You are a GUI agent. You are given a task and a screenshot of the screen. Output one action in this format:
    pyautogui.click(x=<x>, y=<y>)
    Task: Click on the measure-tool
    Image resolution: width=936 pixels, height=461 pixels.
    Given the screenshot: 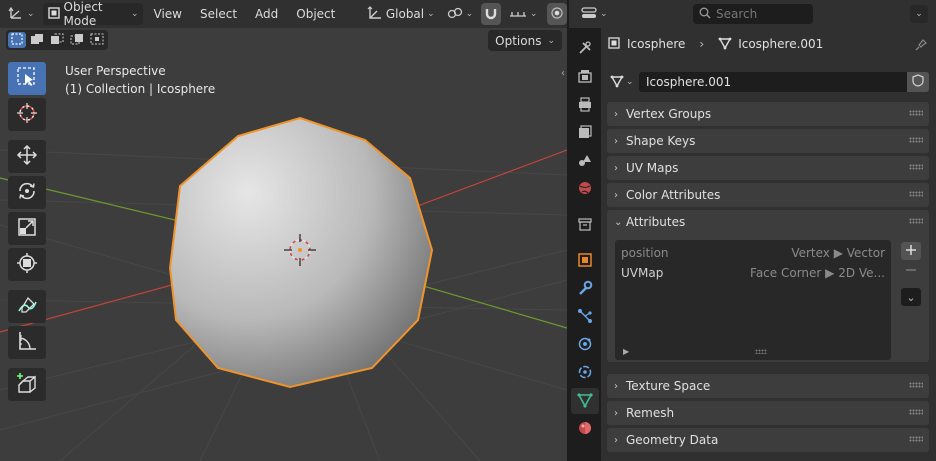 What is the action you would take?
    pyautogui.click(x=27, y=342)
    